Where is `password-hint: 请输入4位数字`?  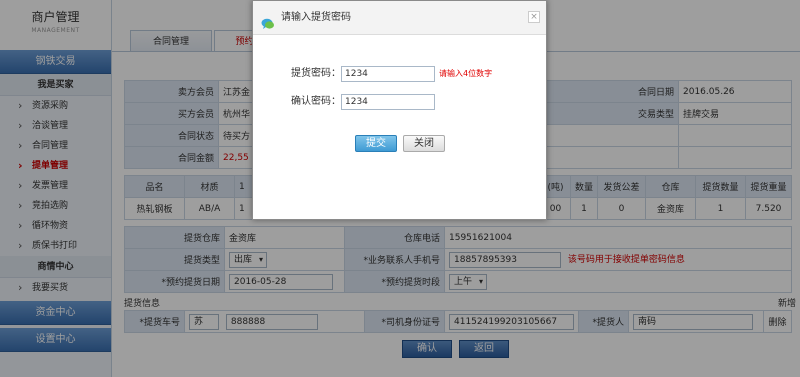 password-hint: 请输入4位数字 is located at coordinates (466, 73).